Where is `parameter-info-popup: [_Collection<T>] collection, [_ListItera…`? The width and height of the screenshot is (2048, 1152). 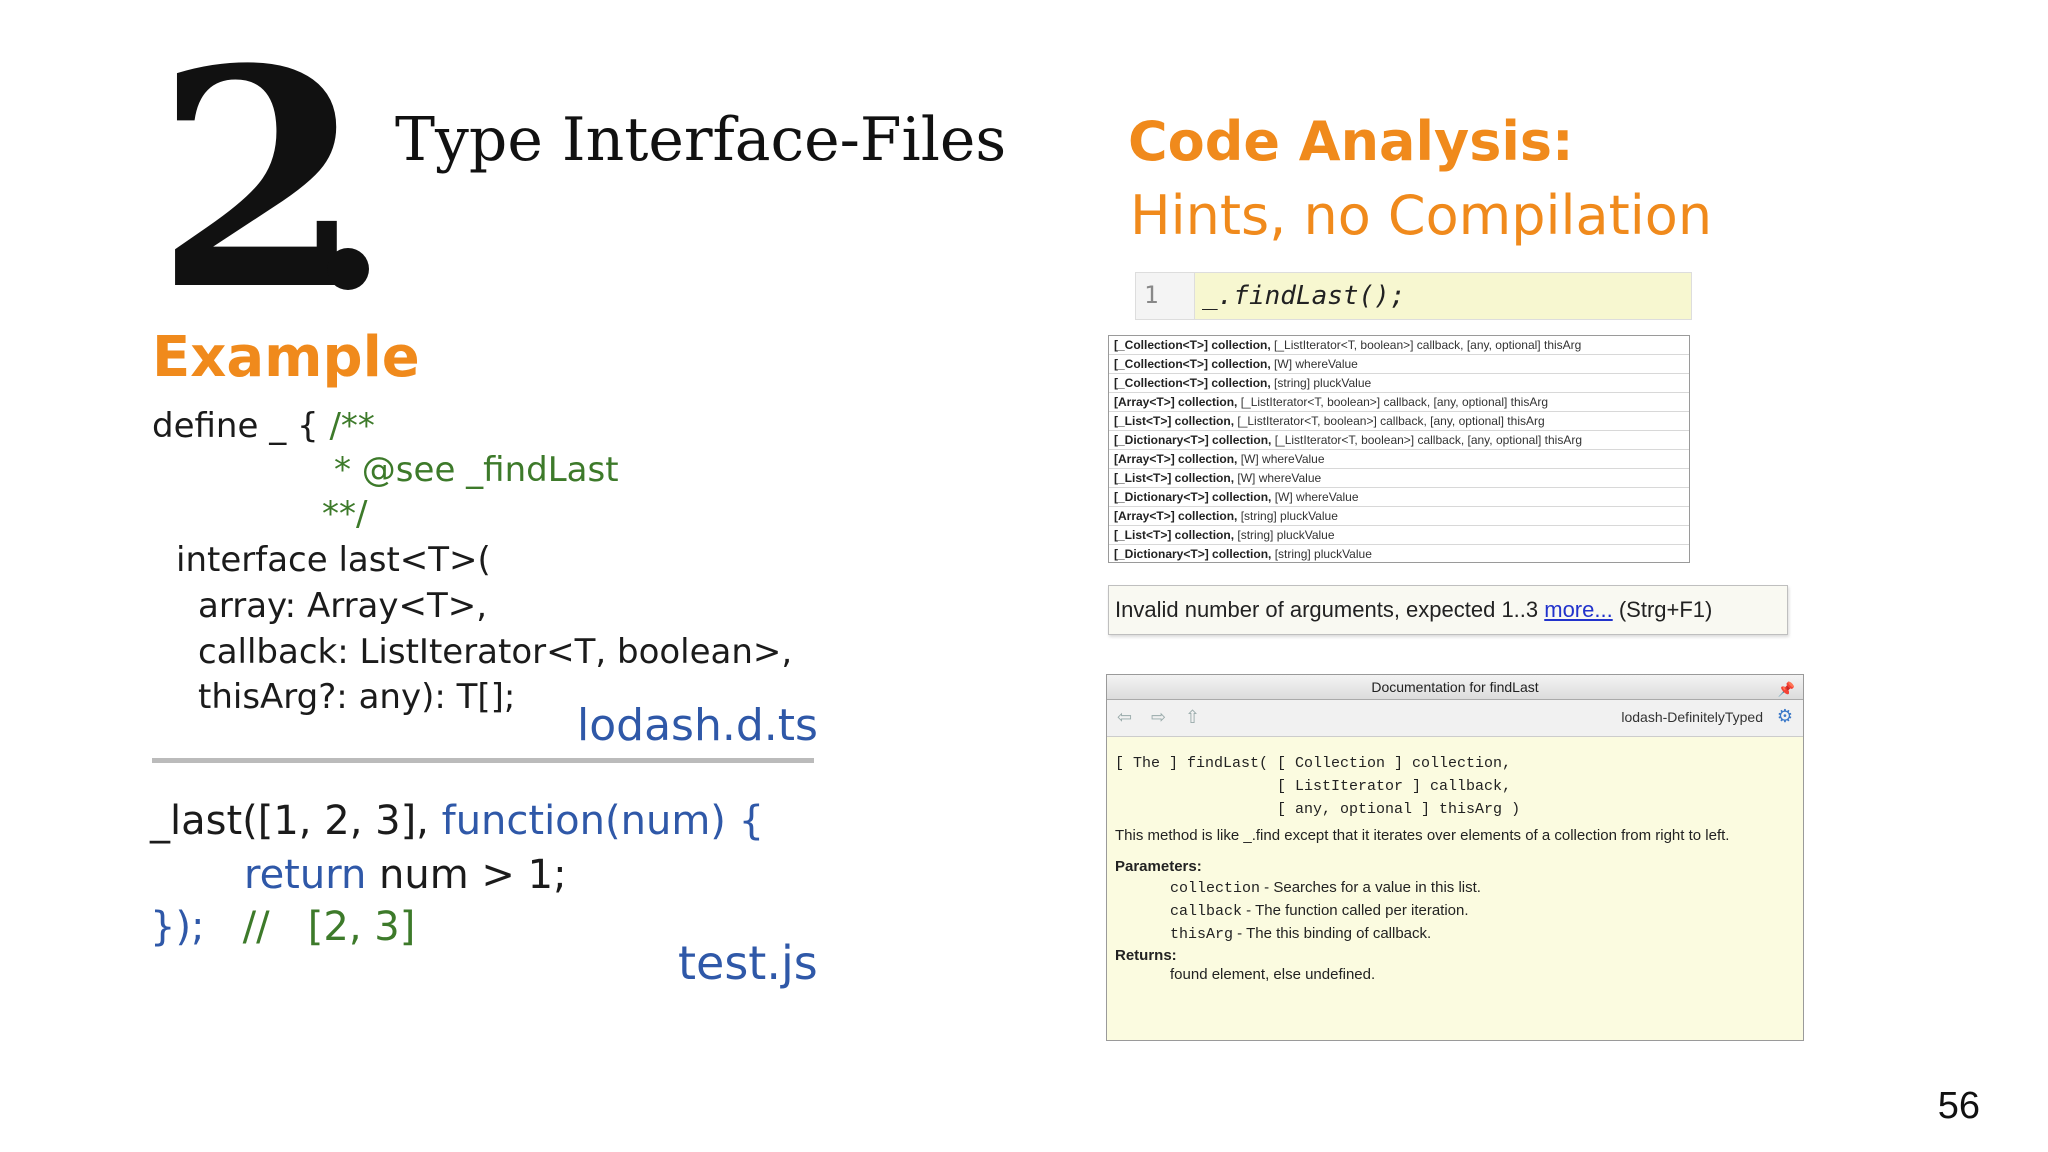 parameter-info-popup: [_Collection<T>] collection, [_ListItera… is located at coordinates (1399, 449).